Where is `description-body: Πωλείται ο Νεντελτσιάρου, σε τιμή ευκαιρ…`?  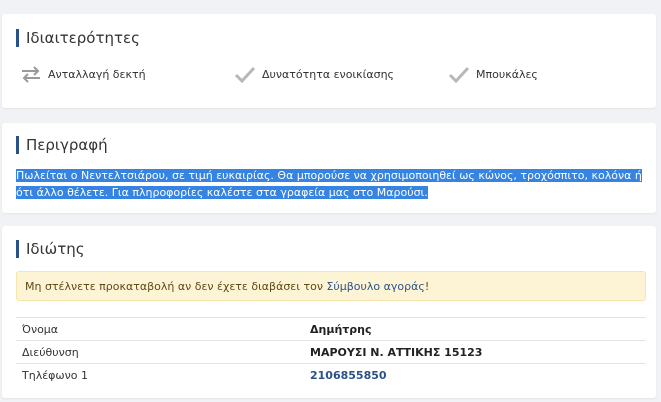
description-body: Πωλείται ο Νεντελτσιάρου, σε τιμή ευκαιρ… is located at coordinates (329, 184).